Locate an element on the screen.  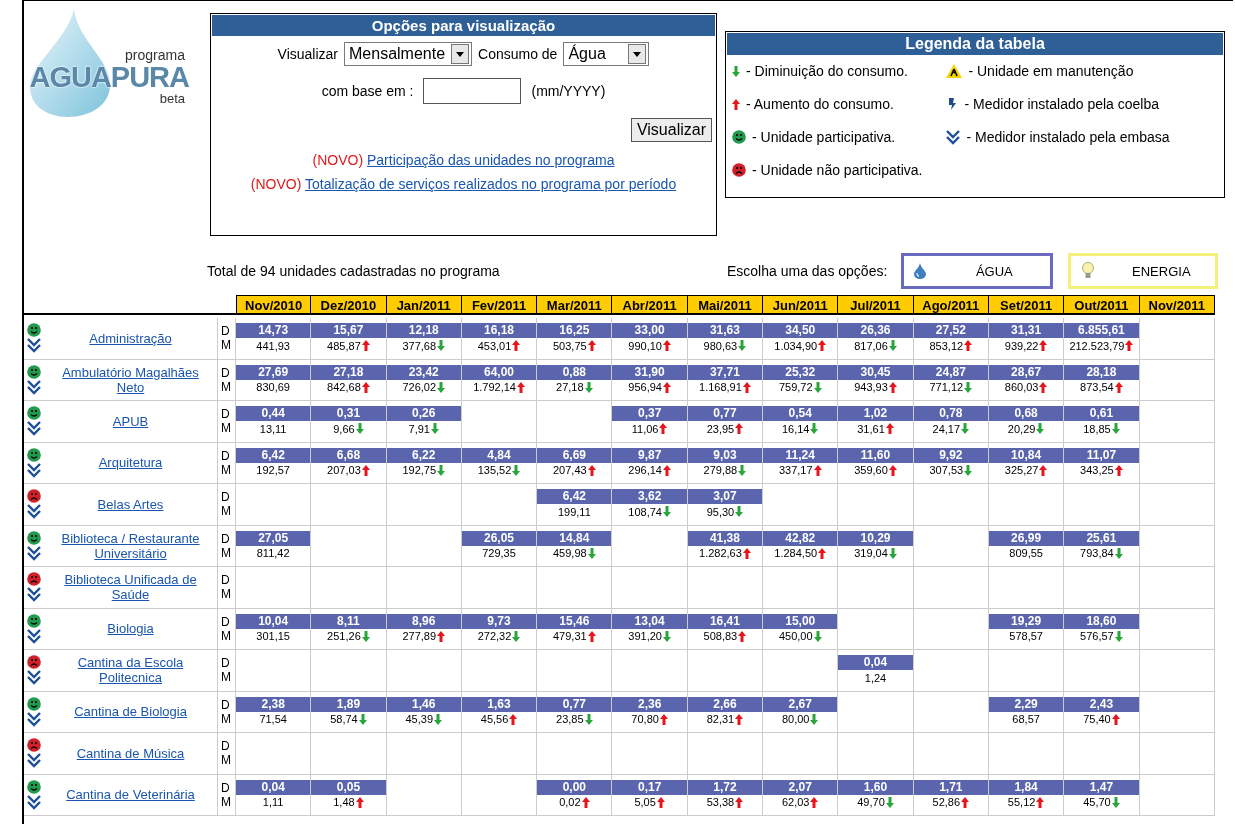
daily-value: 1,84 is located at coordinates (1026, 787).